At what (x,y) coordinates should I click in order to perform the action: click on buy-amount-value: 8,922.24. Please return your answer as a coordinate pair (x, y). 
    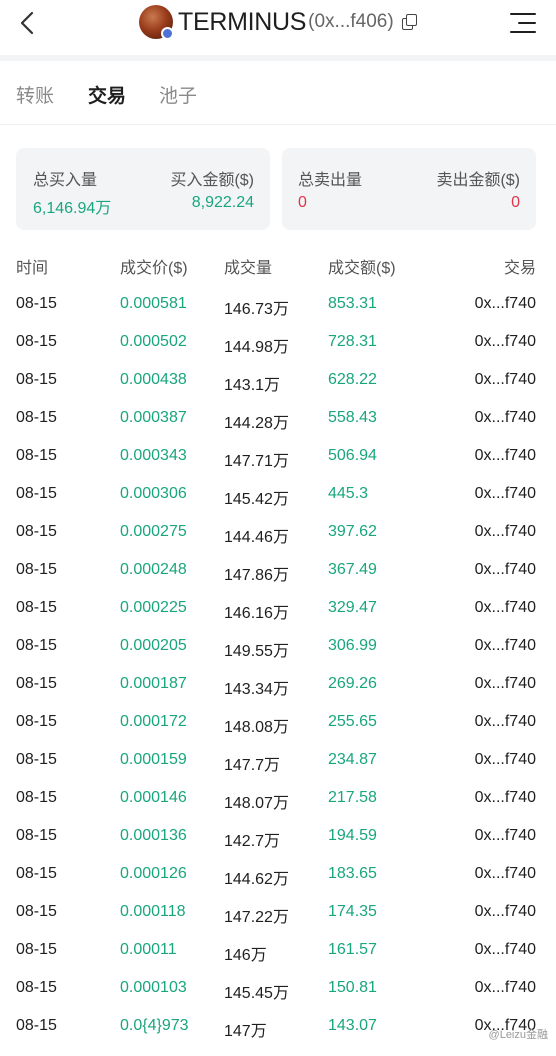
    Looking at the image, I should click on (222, 202).